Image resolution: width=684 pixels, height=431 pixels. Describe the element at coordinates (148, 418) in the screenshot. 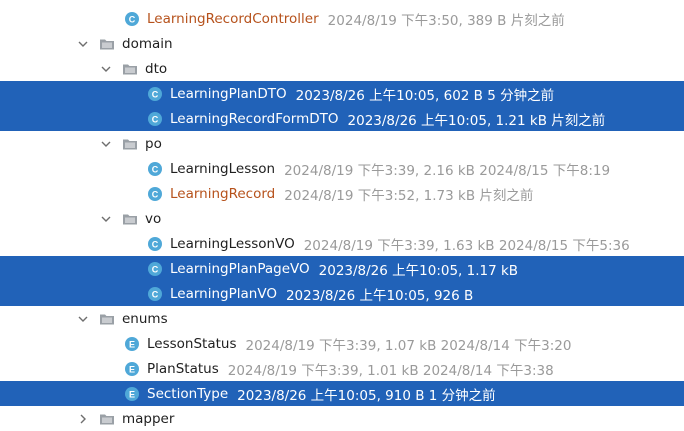

I see `tree-item-name: mapper` at that location.